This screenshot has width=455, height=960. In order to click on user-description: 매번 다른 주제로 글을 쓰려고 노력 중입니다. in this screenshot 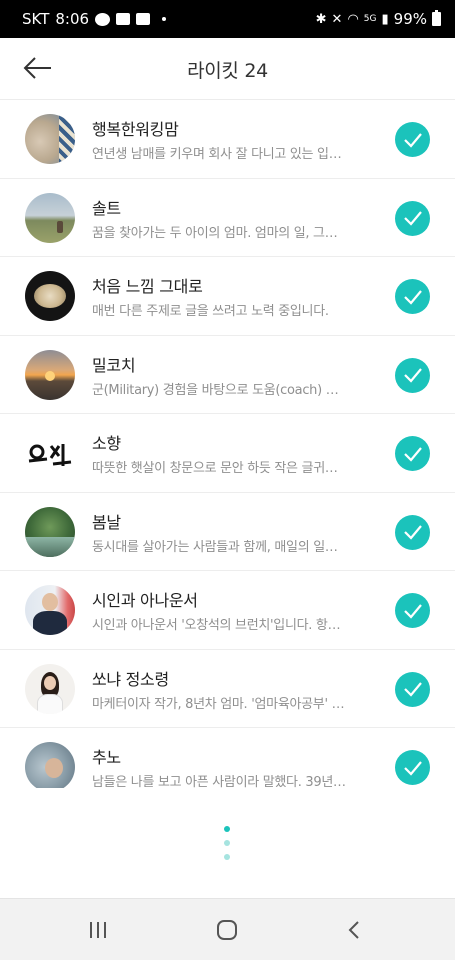, I will do `click(210, 311)`.